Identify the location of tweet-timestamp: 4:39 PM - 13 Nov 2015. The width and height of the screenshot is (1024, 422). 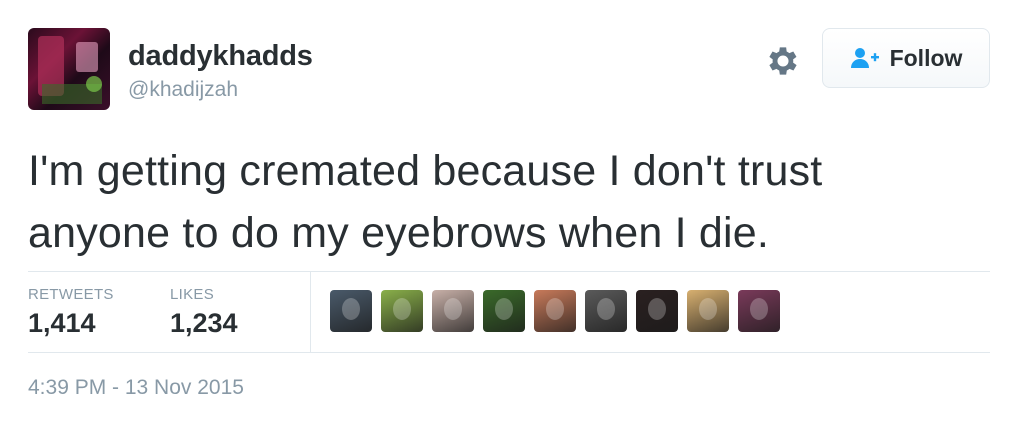
(136, 388).